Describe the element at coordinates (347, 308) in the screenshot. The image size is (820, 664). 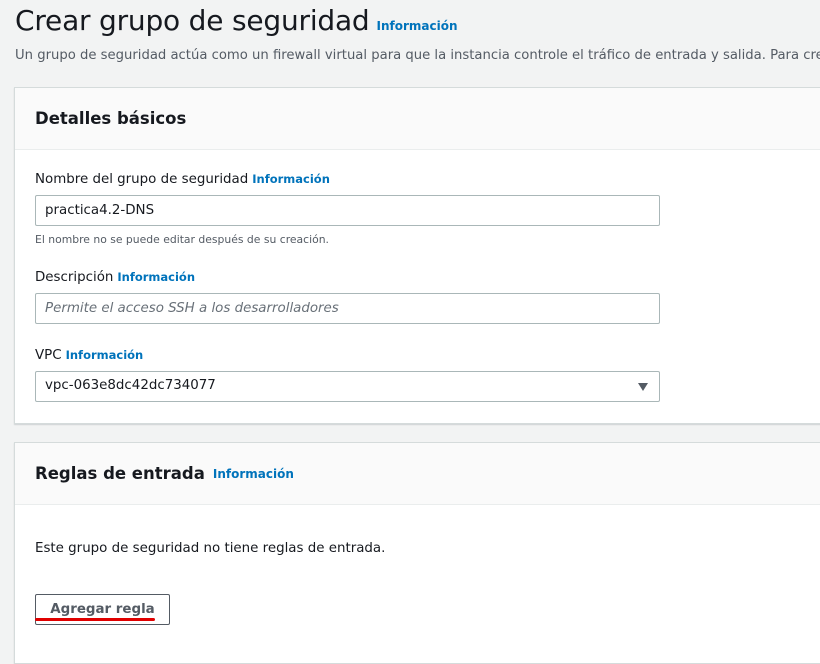
I see `description-input` at that location.